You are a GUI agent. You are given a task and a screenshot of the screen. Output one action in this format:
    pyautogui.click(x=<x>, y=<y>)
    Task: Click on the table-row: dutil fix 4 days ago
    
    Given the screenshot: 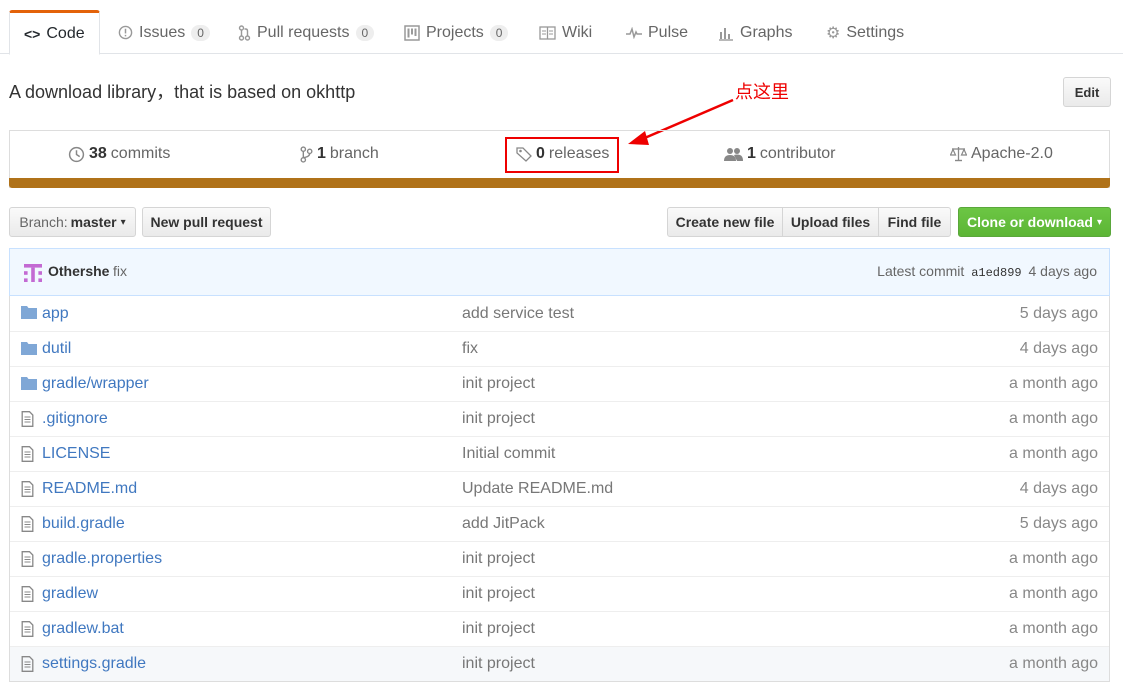 What is the action you would take?
    pyautogui.click(x=559, y=348)
    